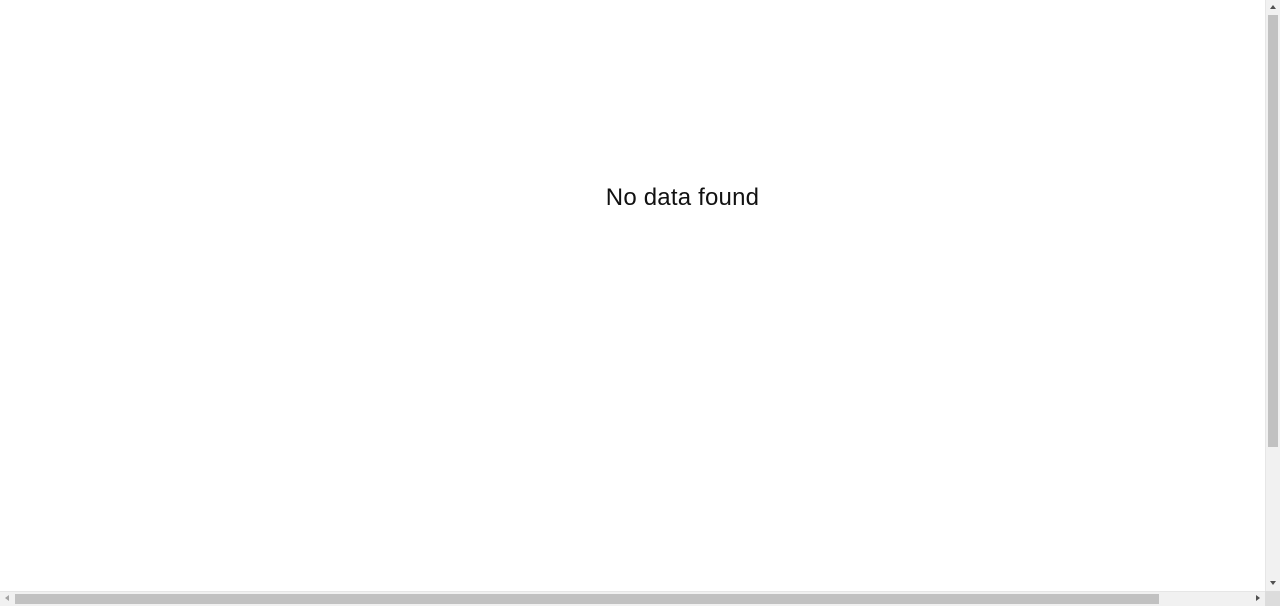 The width and height of the screenshot is (1280, 607). Describe the element at coordinates (1273, 7) in the screenshot. I see `scroll-up-arrow-icon` at that location.